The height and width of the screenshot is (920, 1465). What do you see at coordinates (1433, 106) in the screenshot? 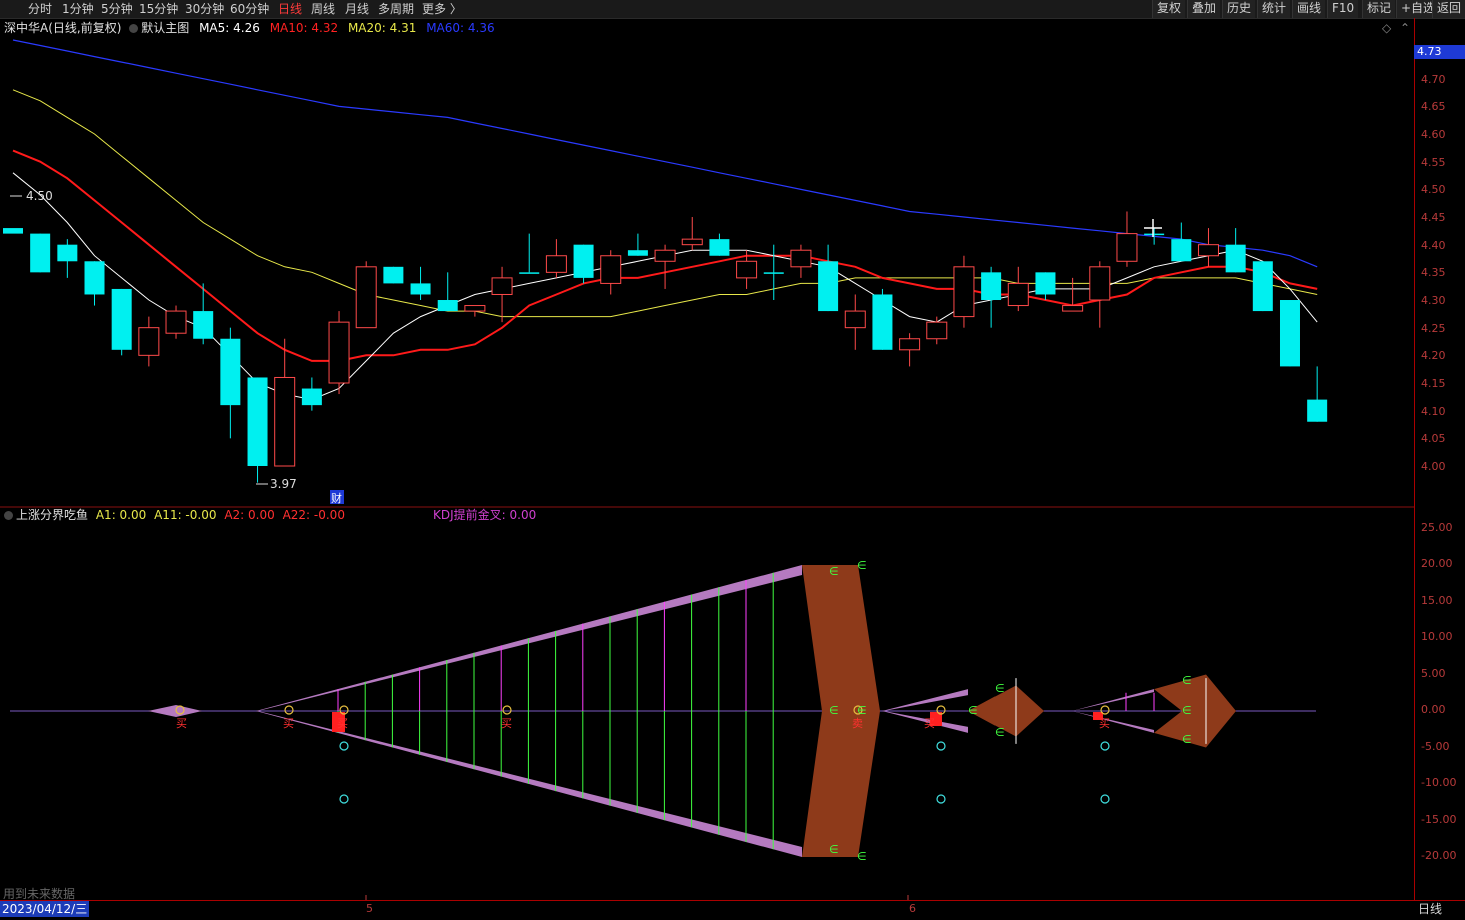
I see `price-tick: 4.65` at bounding box center [1433, 106].